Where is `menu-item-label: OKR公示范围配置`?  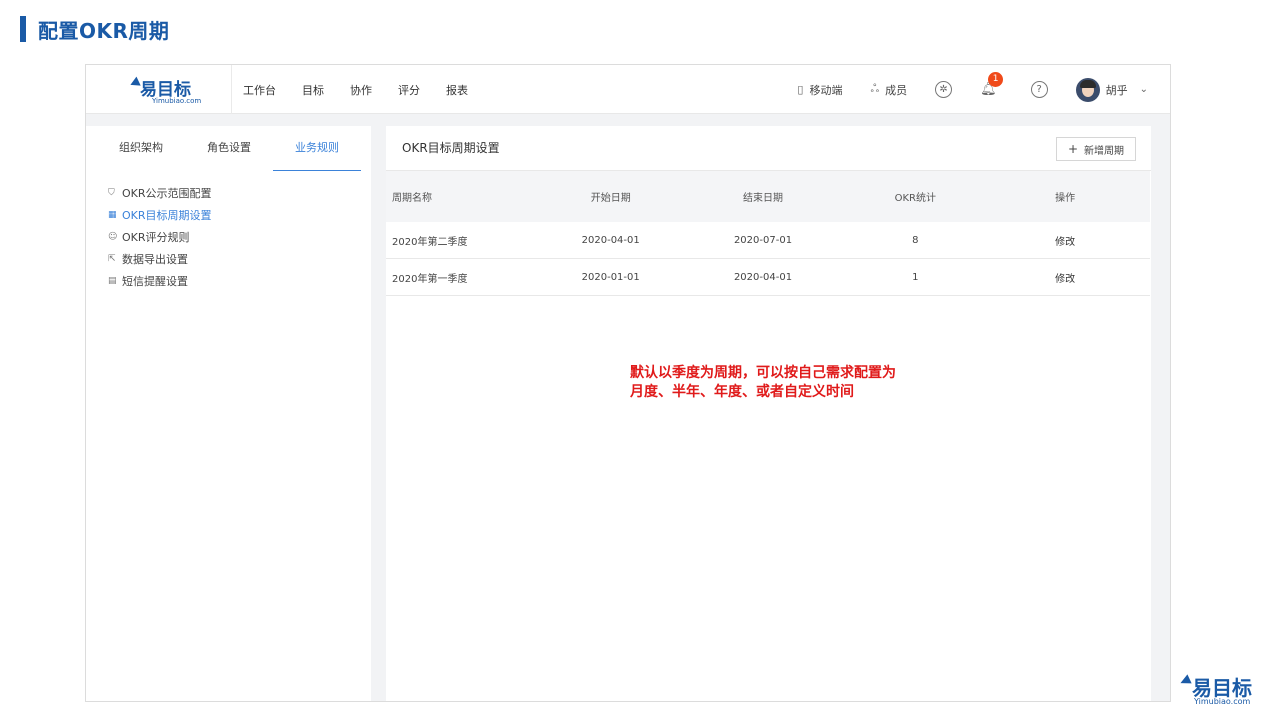 menu-item-label: OKR公示范围配置 is located at coordinates (167, 193).